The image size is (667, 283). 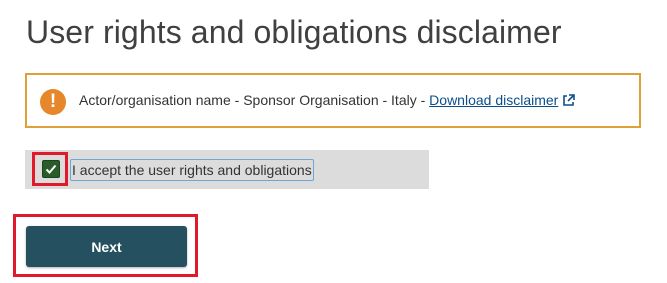 What do you see at coordinates (192, 170) in the screenshot?
I see `accept-label: I accept the user rights and obligations` at bounding box center [192, 170].